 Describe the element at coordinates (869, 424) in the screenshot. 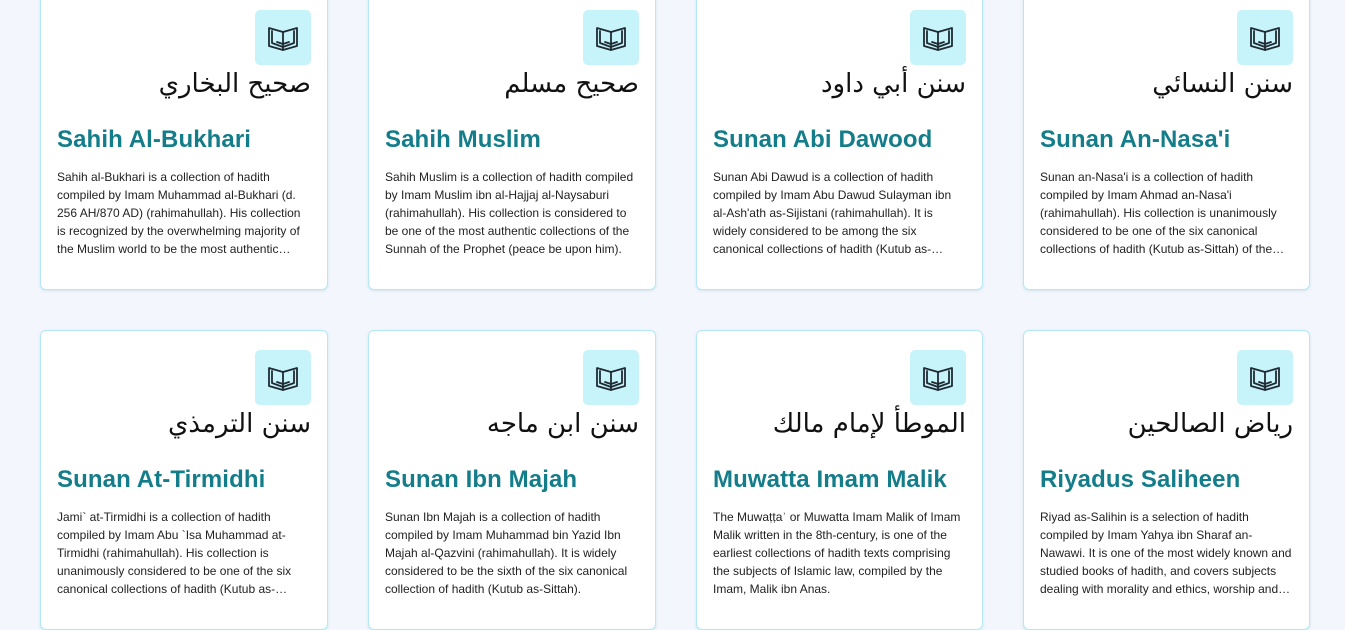

I see `arabic-title: الموطأ لإمام مالك` at that location.